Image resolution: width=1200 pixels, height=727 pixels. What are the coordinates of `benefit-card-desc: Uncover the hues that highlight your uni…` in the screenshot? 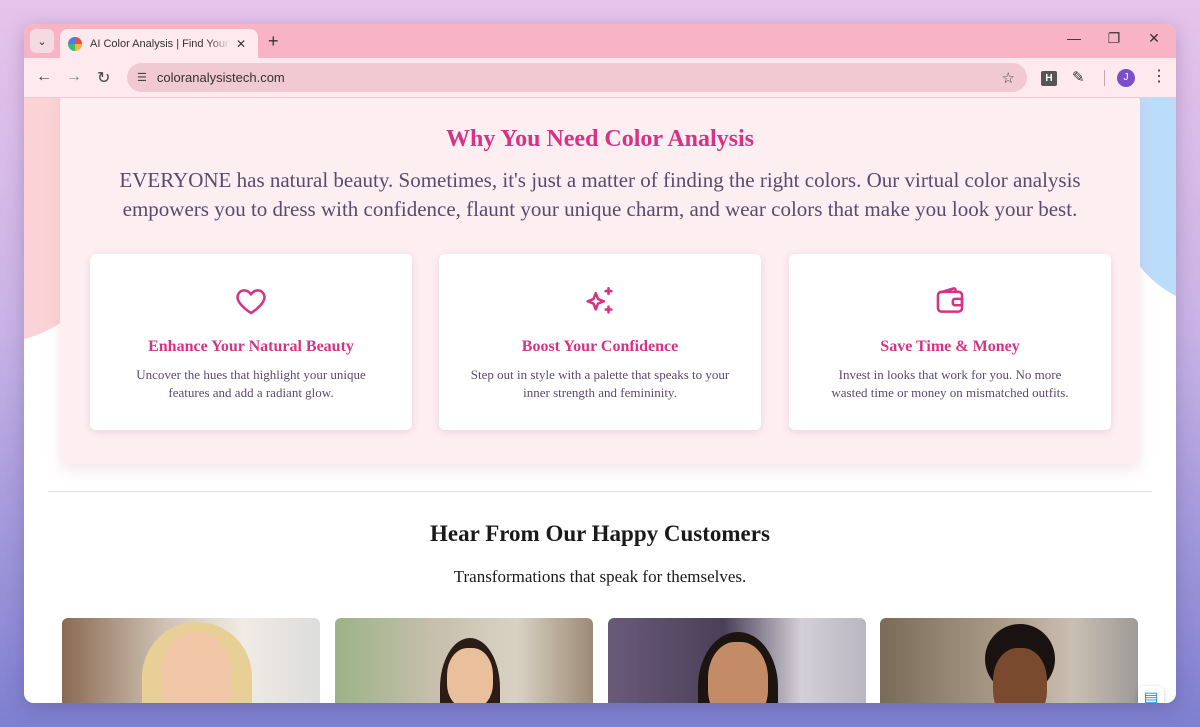 It's located at (251, 383).